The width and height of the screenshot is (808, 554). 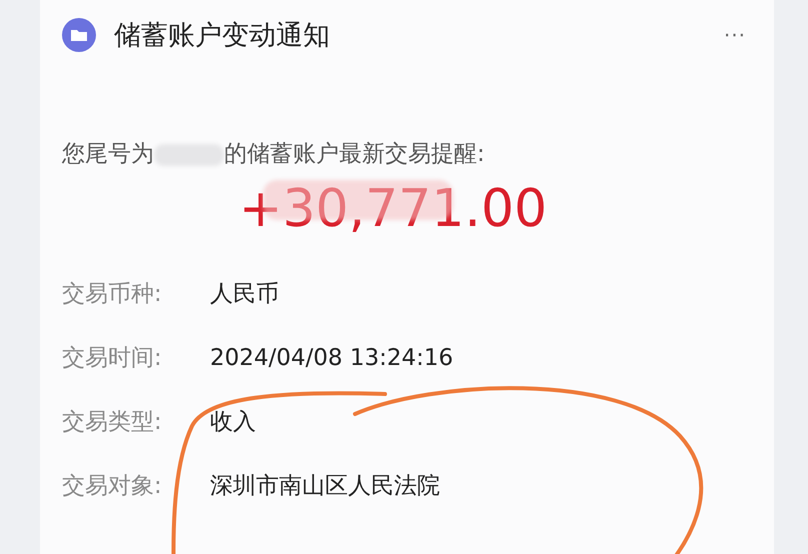 What do you see at coordinates (79, 35) in the screenshot?
I see `folder-icon` at bounding box center [79, 35].